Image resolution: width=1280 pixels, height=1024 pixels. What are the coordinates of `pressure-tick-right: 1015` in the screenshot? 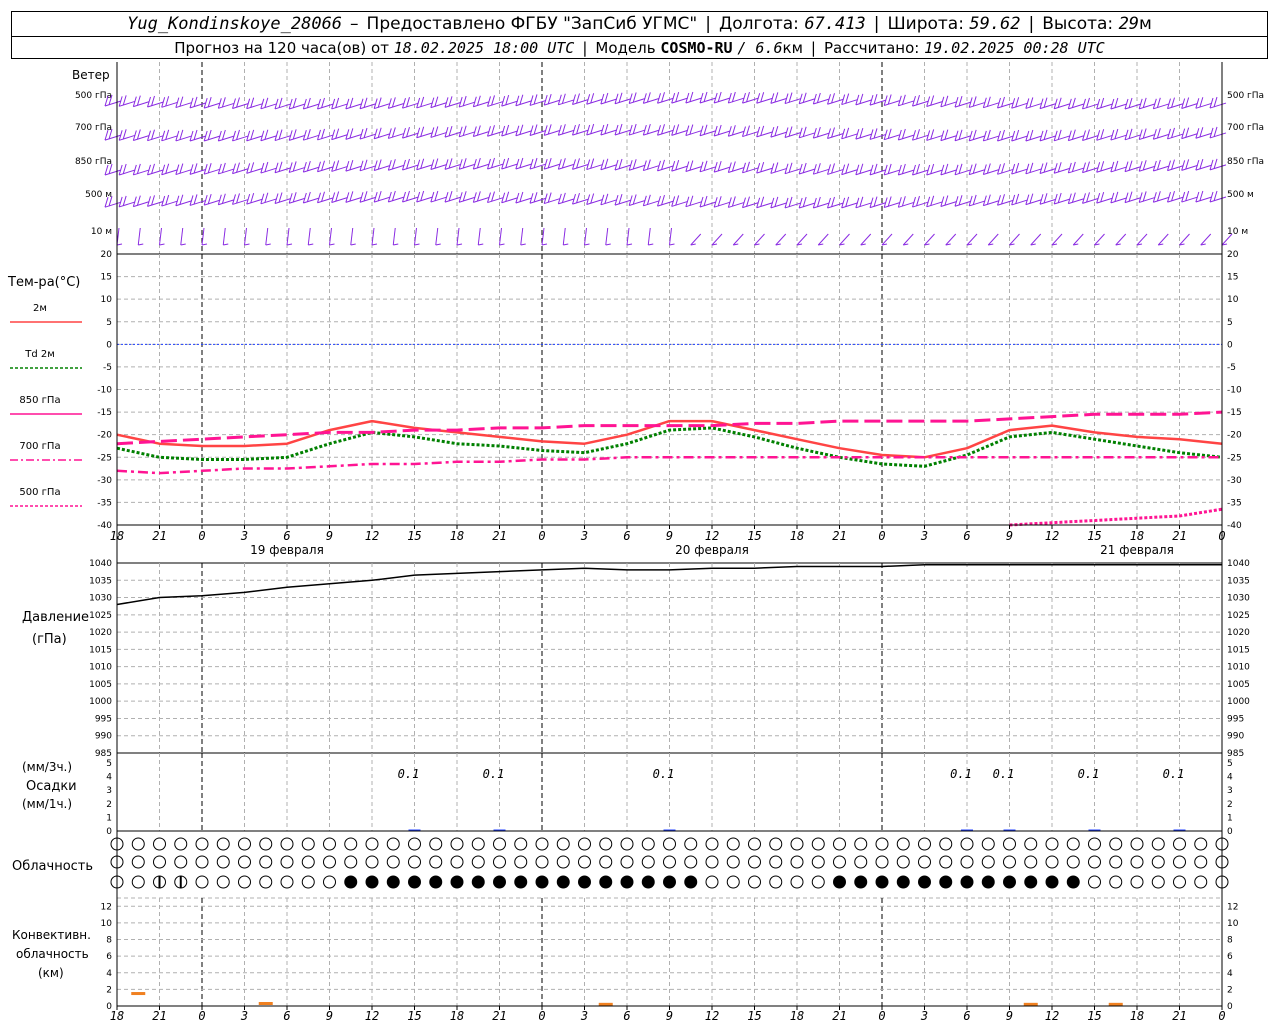 It's located at (1238, 650).